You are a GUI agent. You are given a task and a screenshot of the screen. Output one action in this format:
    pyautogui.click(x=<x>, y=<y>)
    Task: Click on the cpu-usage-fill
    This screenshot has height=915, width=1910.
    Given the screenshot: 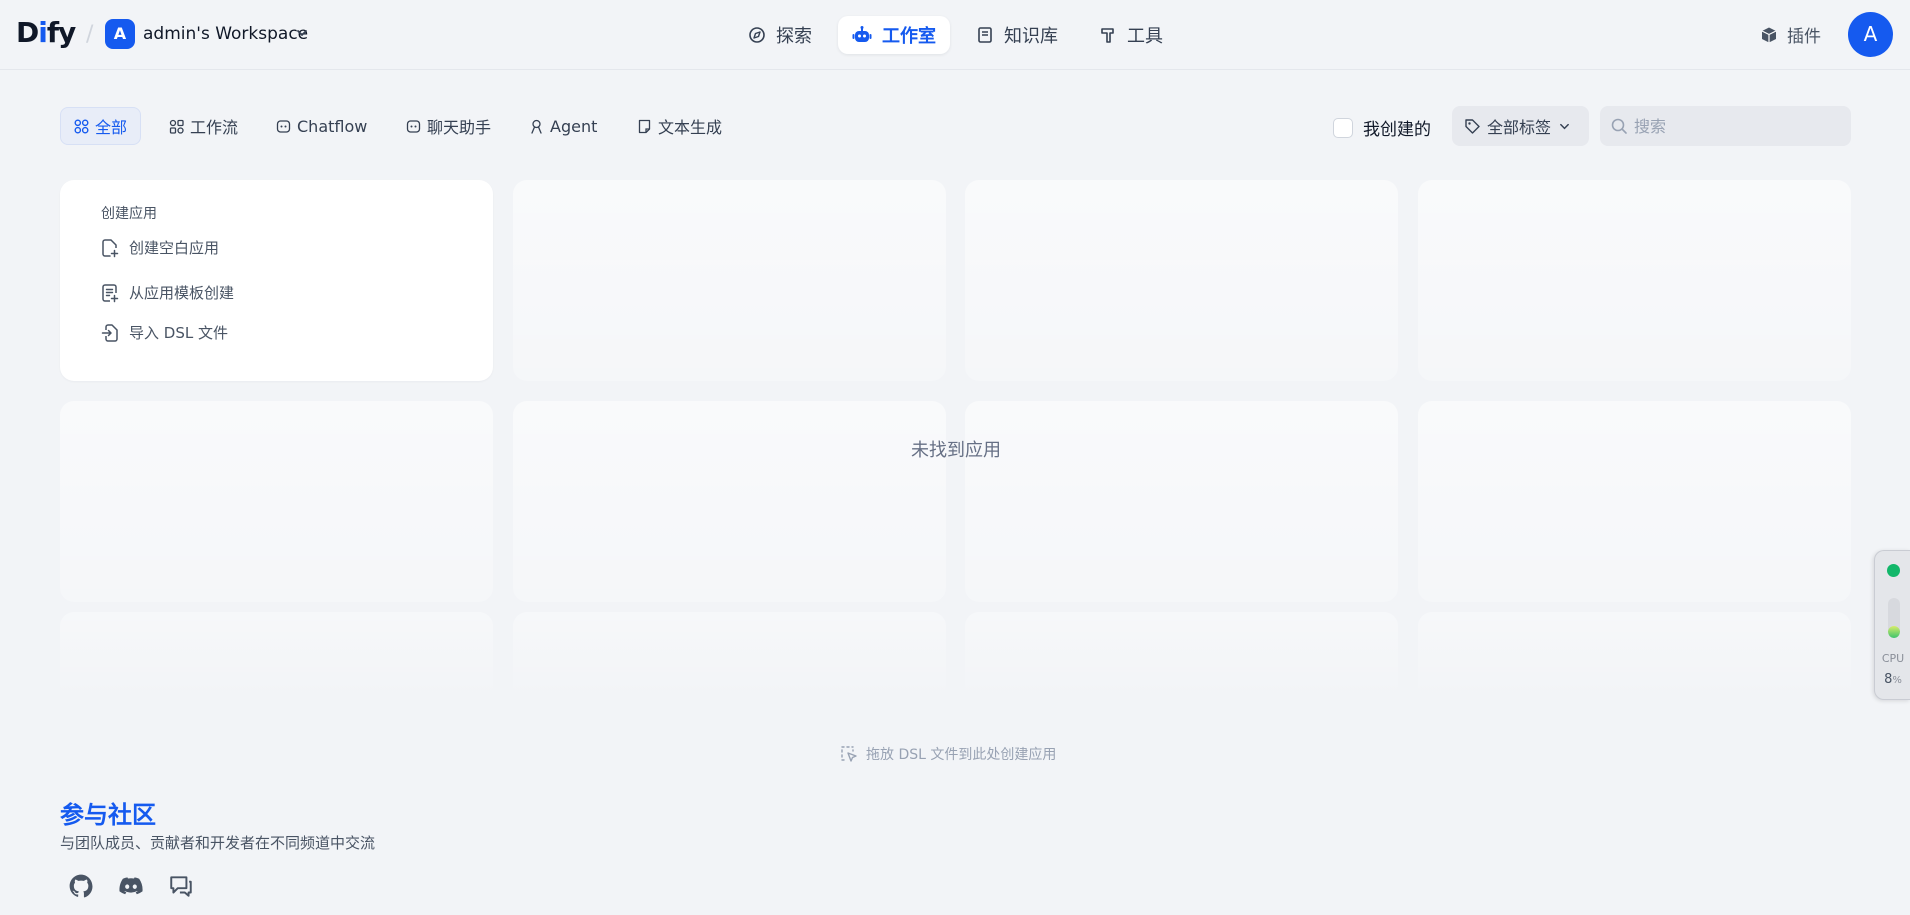 What is the action you would take?
    pyautogui.click(x=1894, y=632)
    